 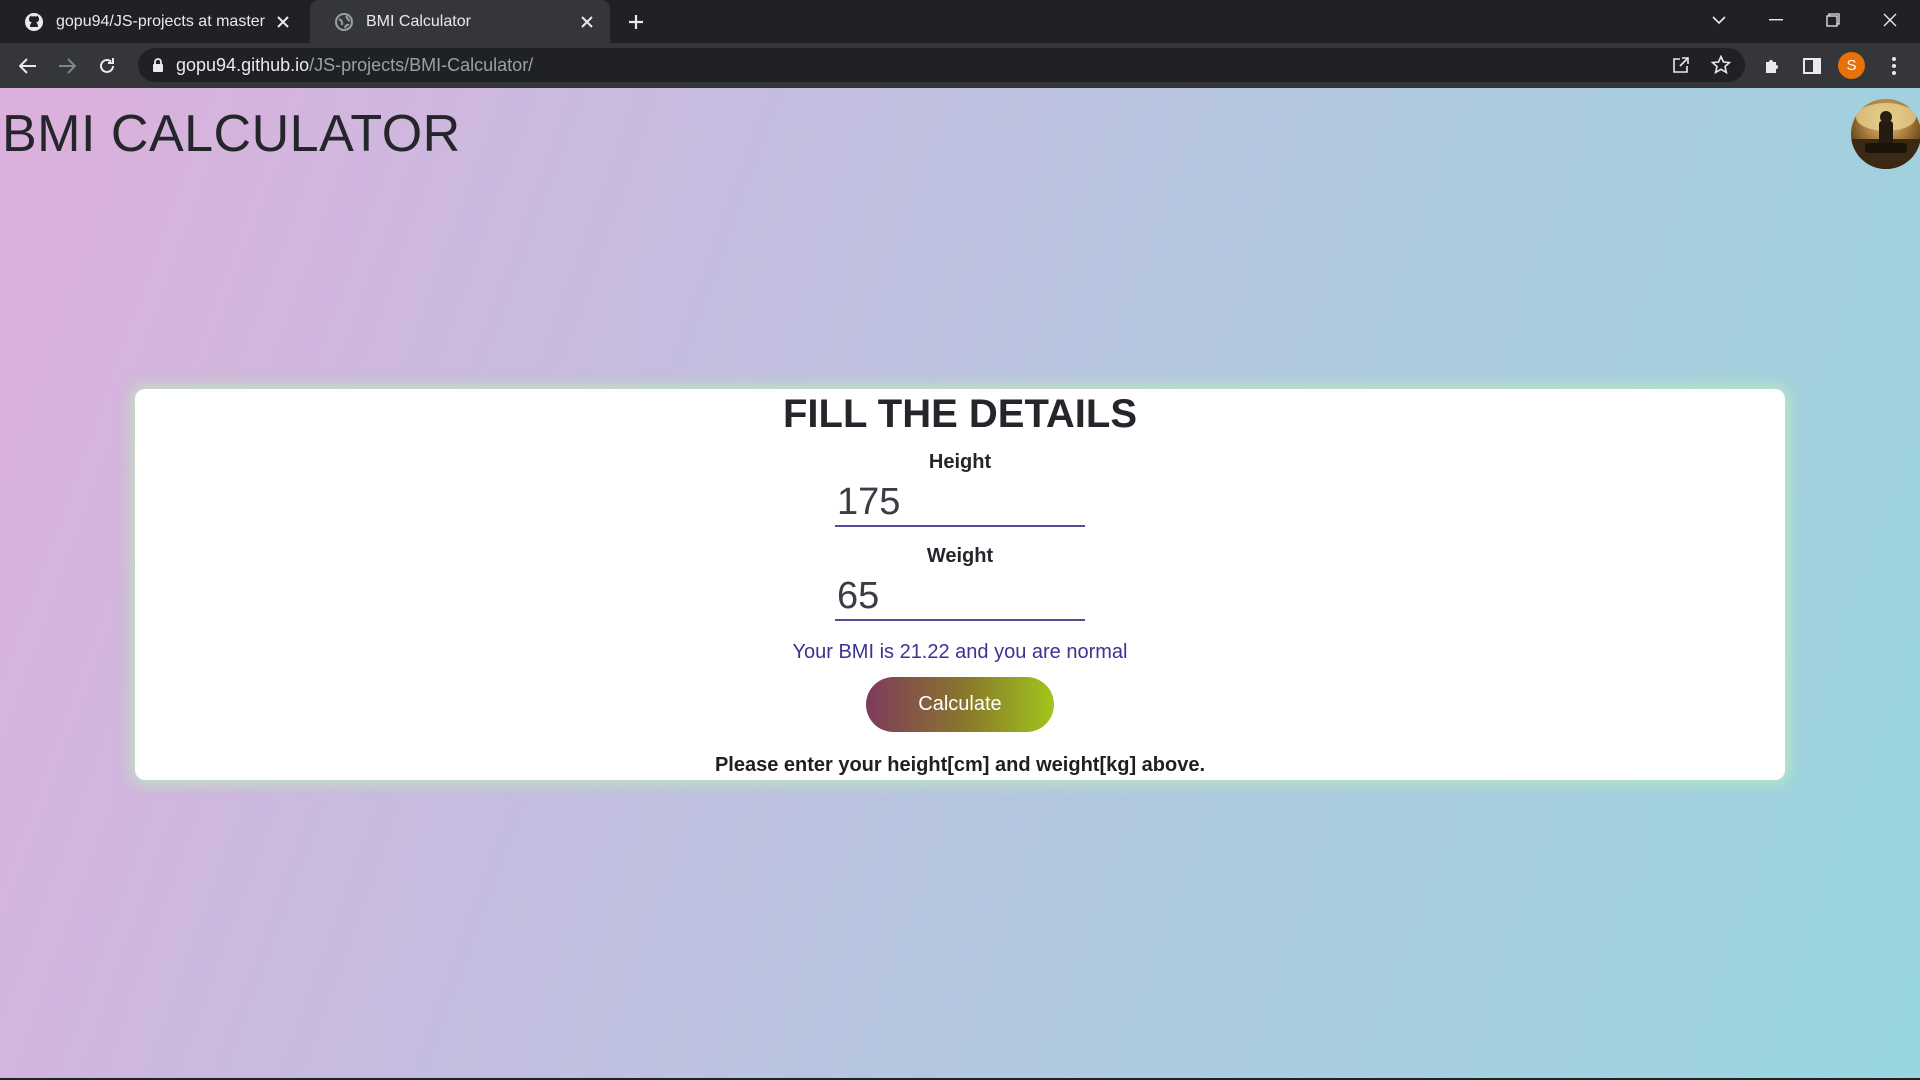 What do you see at coordinates (1833, 20) in the screenshot?
I see `restore-icon` at bounding box center [1833, 20].